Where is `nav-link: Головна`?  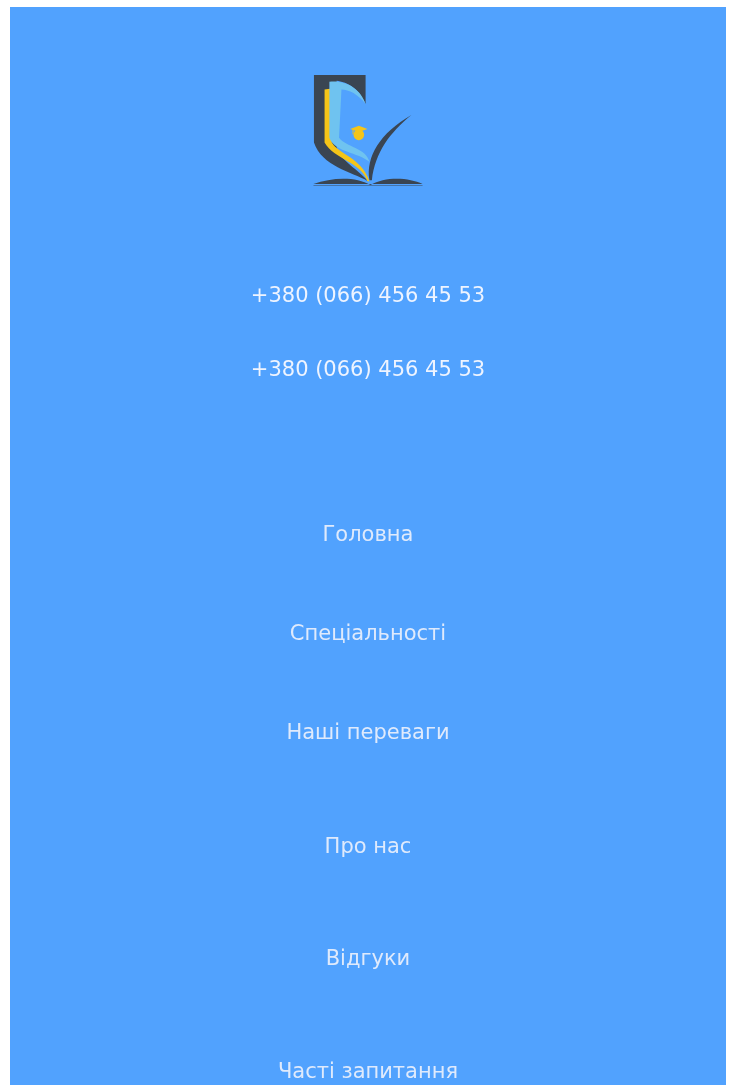
nav-link: Головна is located at coordinates (368, 534).